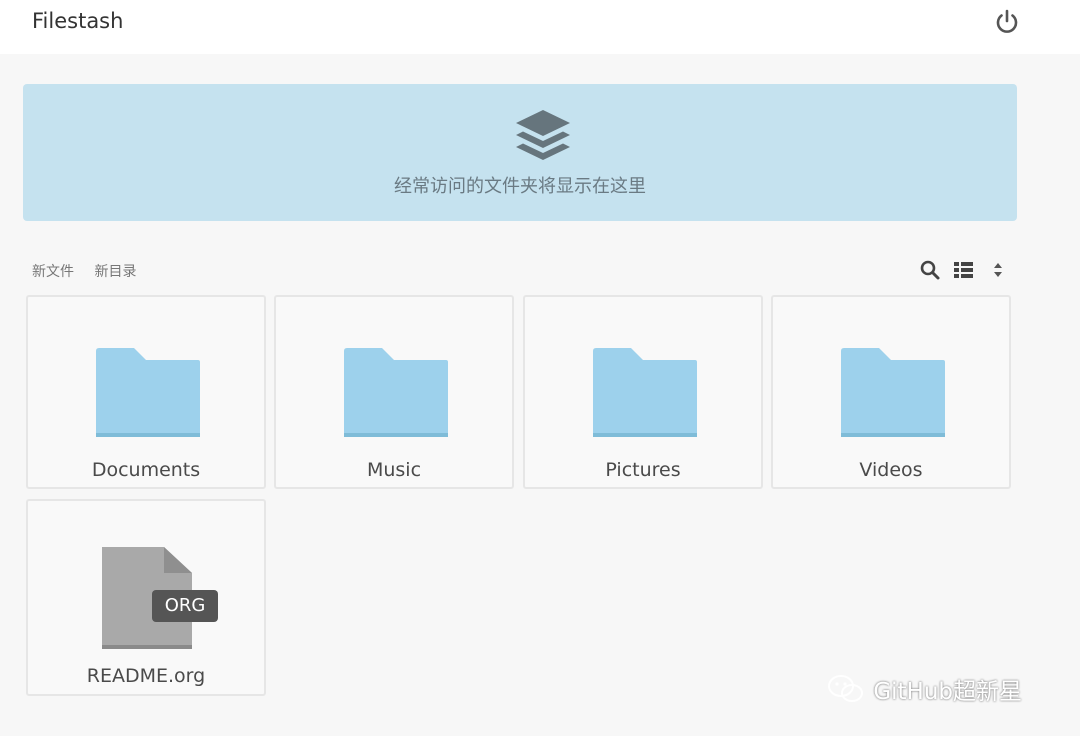 The image size is (1080, 736). I want to click on folder-name: Documents, so click(146, 470).